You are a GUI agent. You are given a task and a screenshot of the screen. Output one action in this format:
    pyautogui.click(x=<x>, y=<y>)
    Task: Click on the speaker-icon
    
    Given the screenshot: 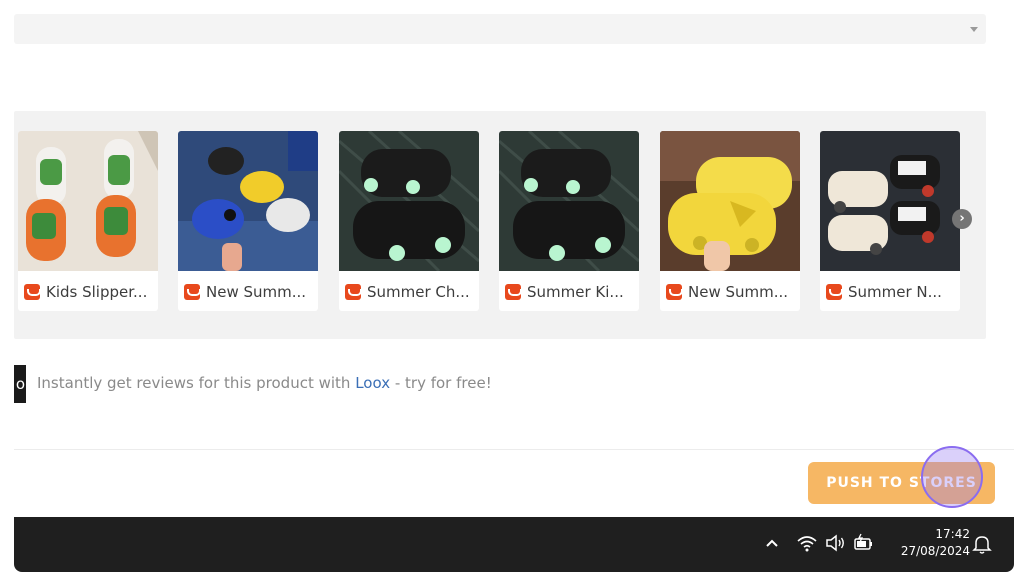 What is the action you would take?
    pyautogui.click(x=835, y=543)
    